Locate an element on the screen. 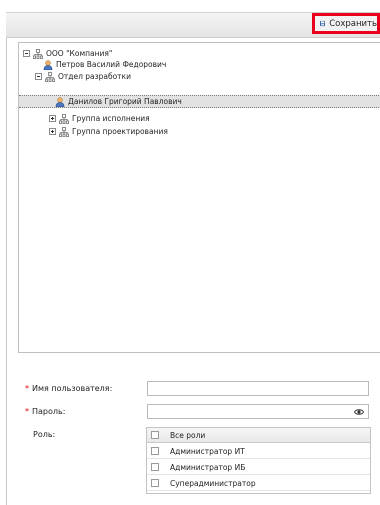  role-label: Роль: is located at coordinates (44, 434).